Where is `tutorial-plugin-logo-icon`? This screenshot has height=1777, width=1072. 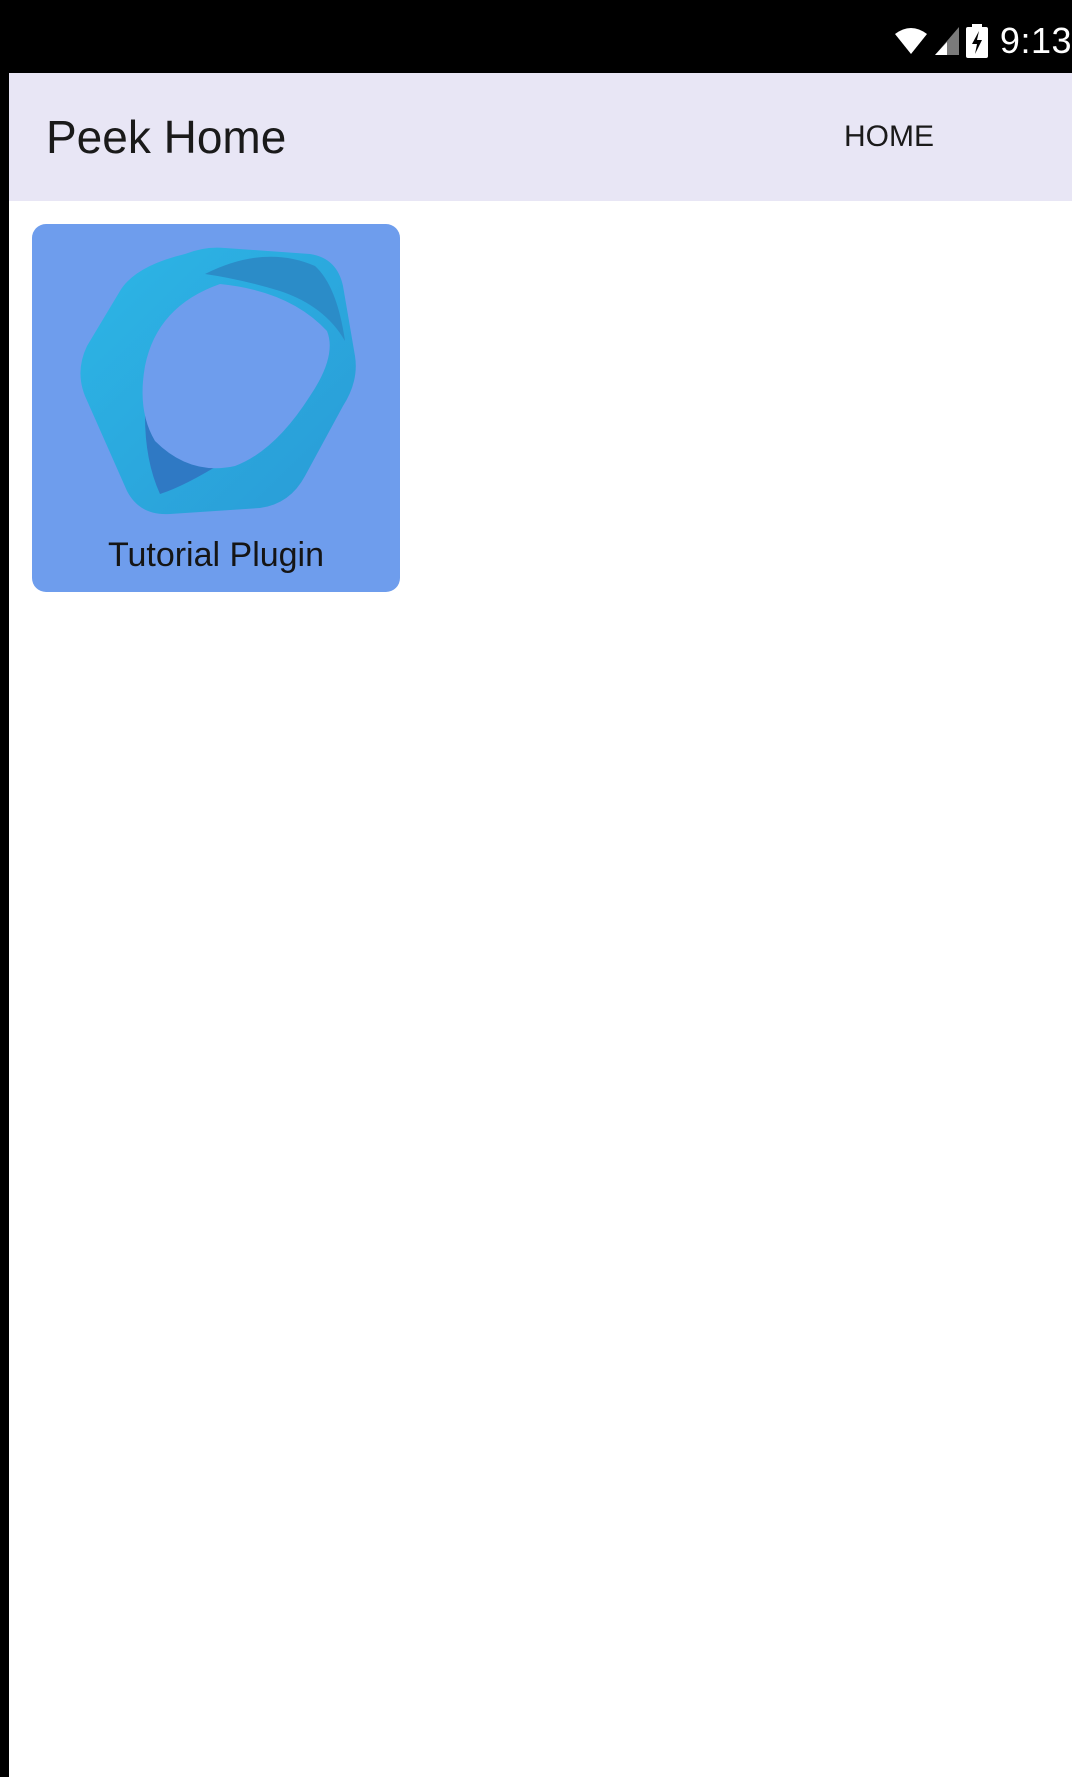
tutorial-plugin-logo-icon is located at coordinates (218, 381).